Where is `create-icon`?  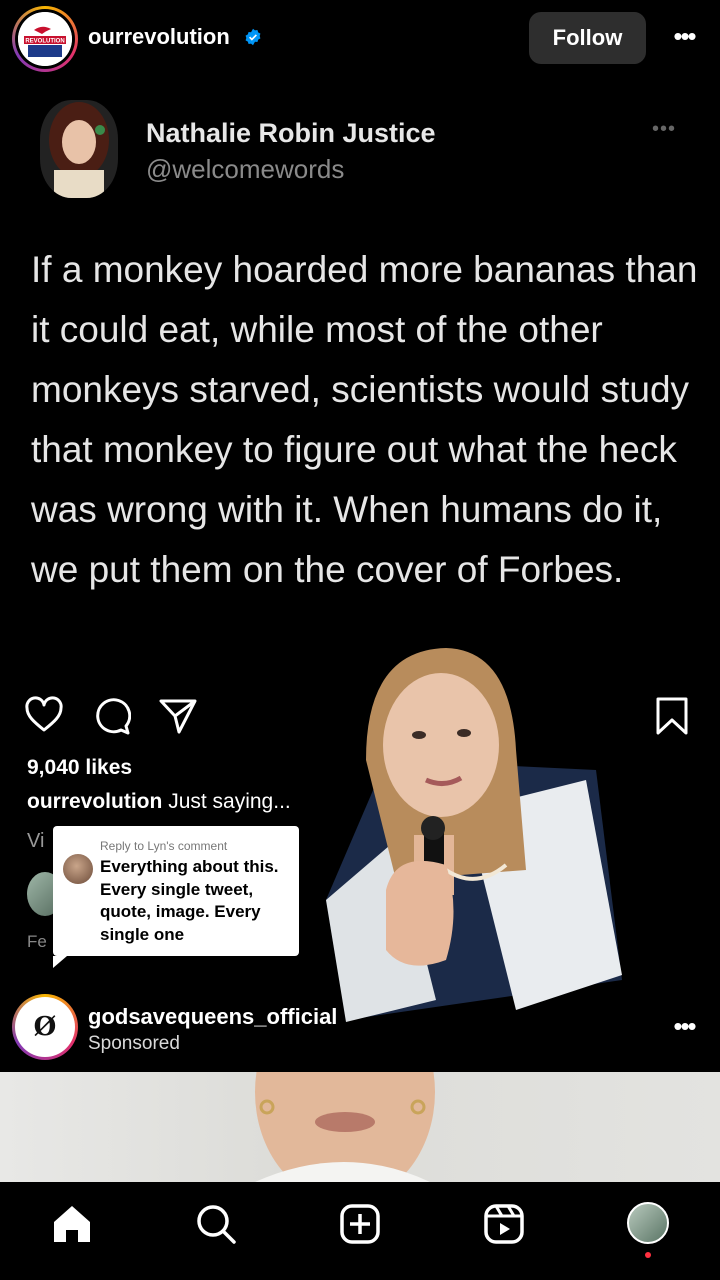
create-icon is located at coordinates (360, 1224).